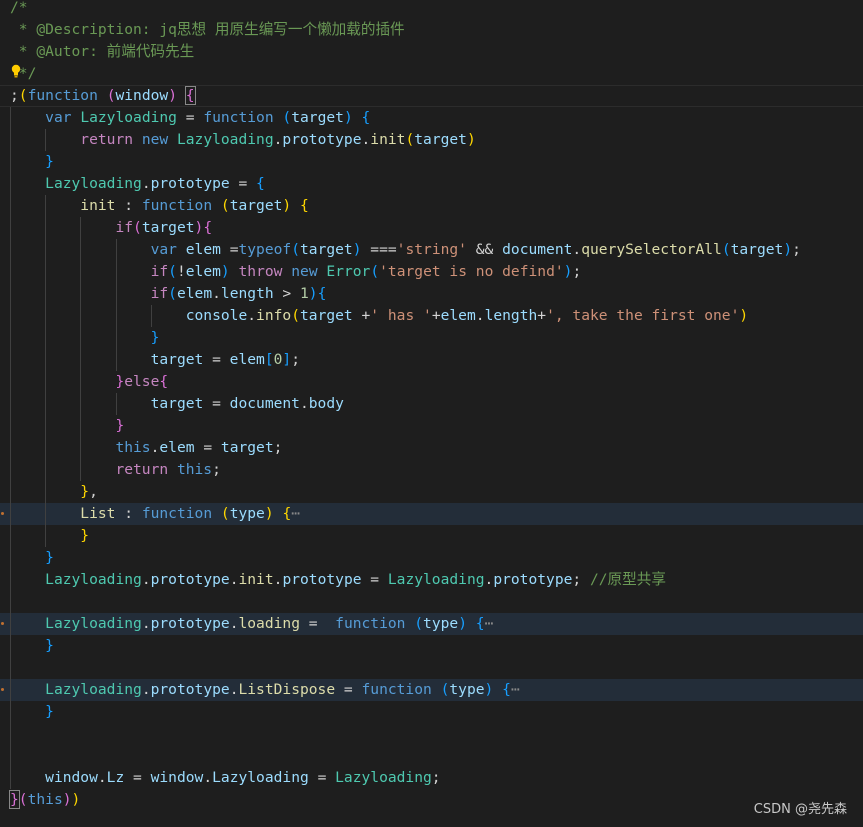  What do you see at coordinates (16, 71) in the screenshot?
I see `lightbulb-icon` at bounding box center [16, 71].